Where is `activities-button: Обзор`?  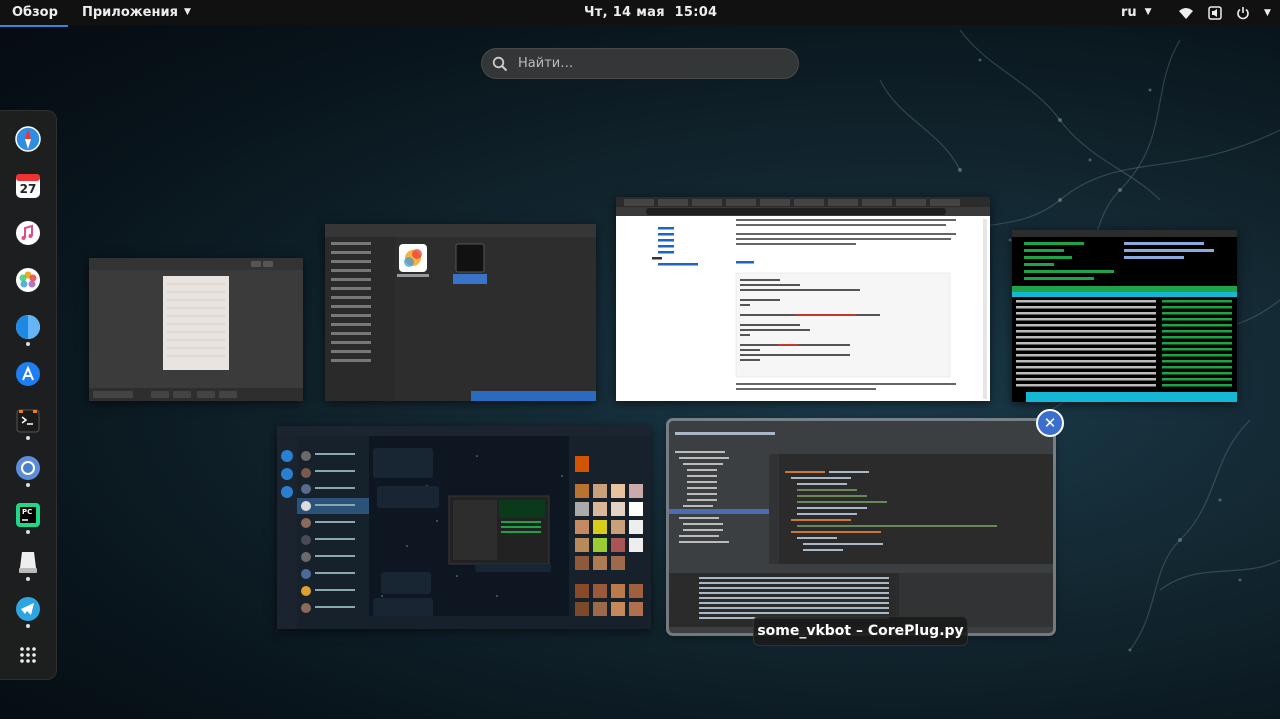 activities-button: Обзор is located at coordinates (35, 13).